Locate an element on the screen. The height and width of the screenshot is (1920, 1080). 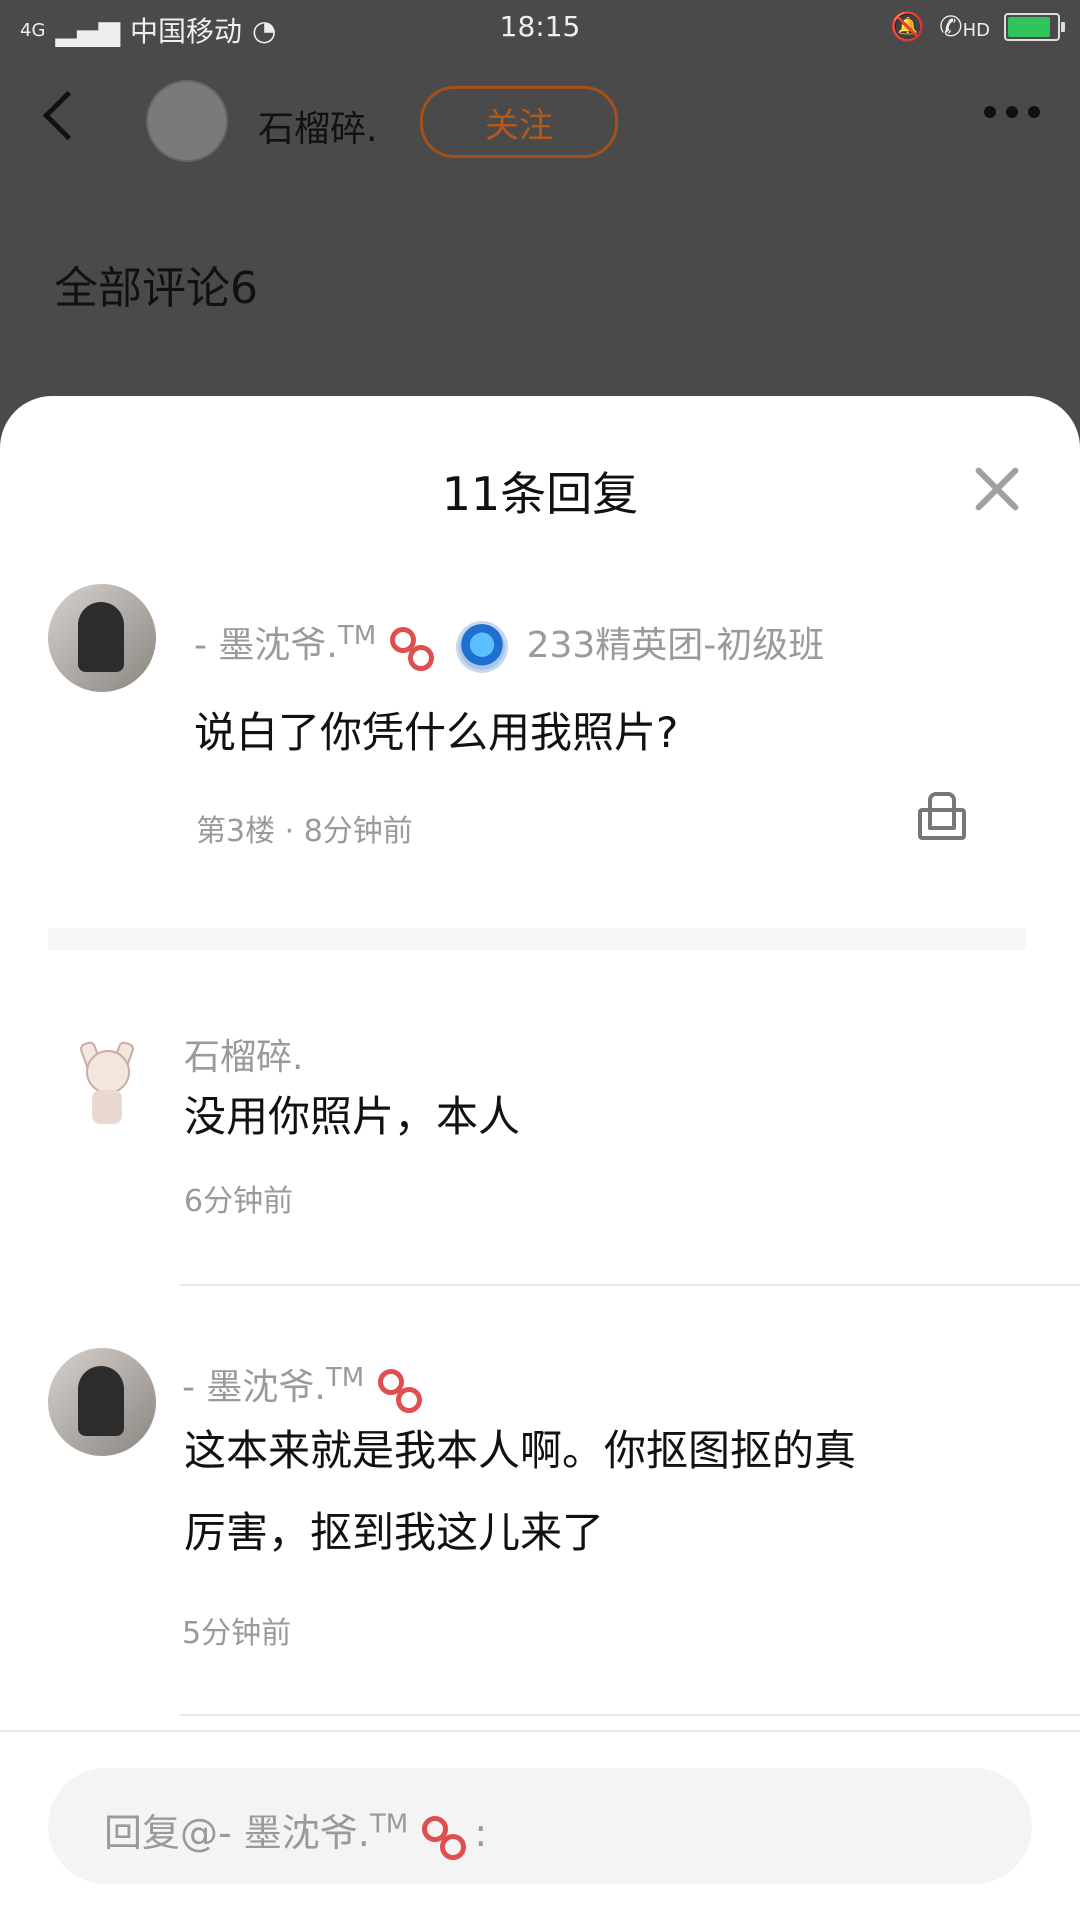
reply-time: 6分钟前 is located at coordinates (239, 1201).